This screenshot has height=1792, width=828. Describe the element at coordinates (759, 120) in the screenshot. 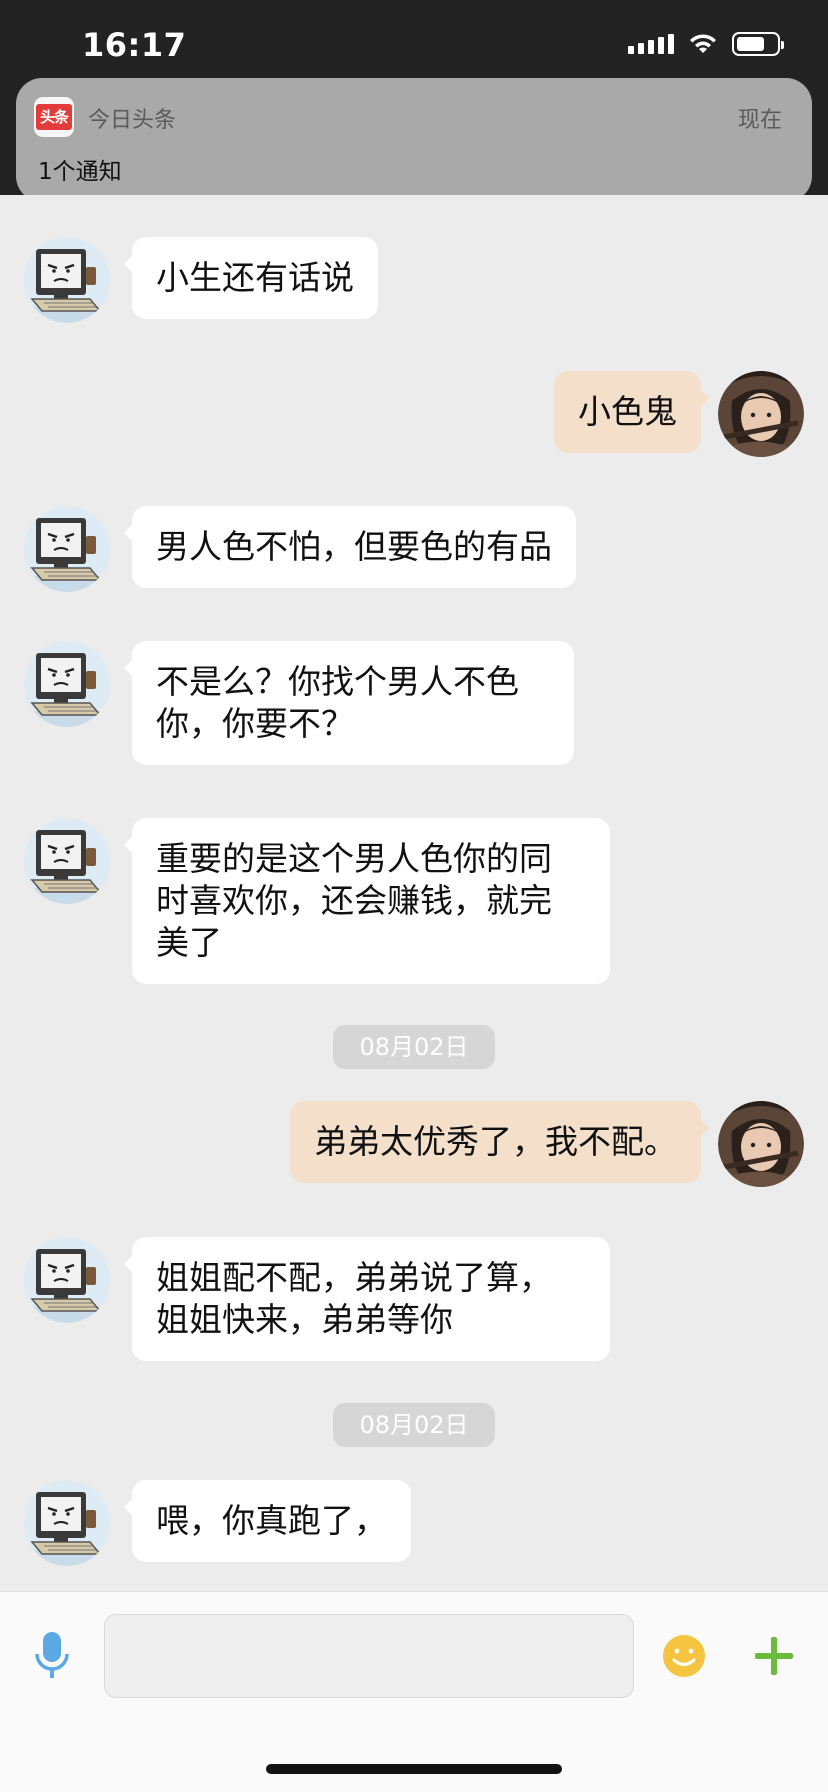

I see `notification-time: 现在` at that location.